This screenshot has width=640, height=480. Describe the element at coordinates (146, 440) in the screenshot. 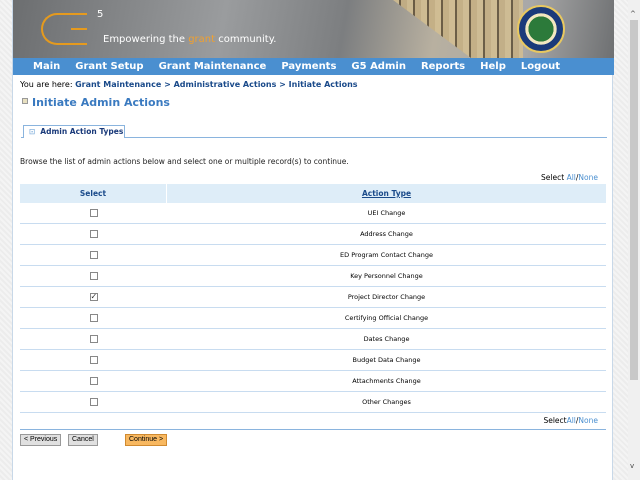

I see `continue-button: Continue >` at that location.